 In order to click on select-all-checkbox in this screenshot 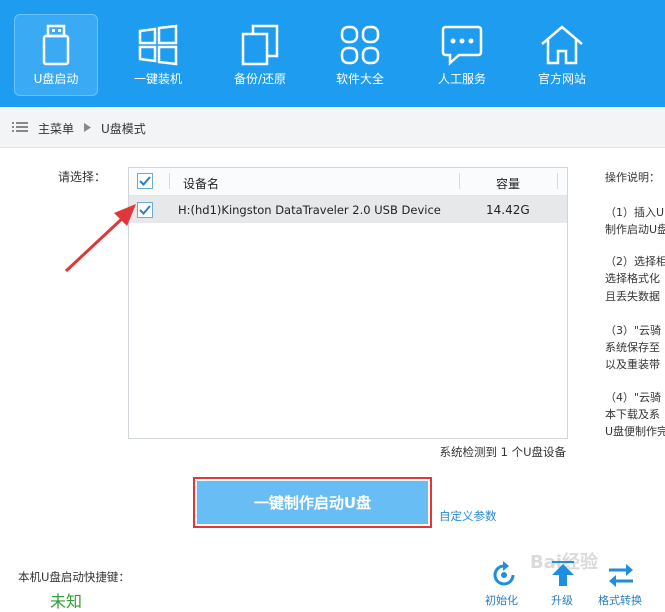, I will do `click(145, 181)`.